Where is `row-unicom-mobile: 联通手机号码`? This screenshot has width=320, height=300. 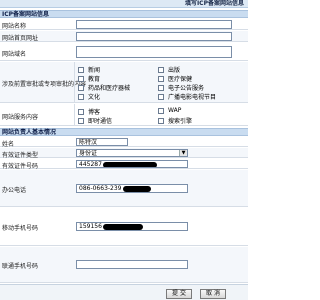
row-unicom-mobile: 联通手机号码 is located at coordinates (124, 265).